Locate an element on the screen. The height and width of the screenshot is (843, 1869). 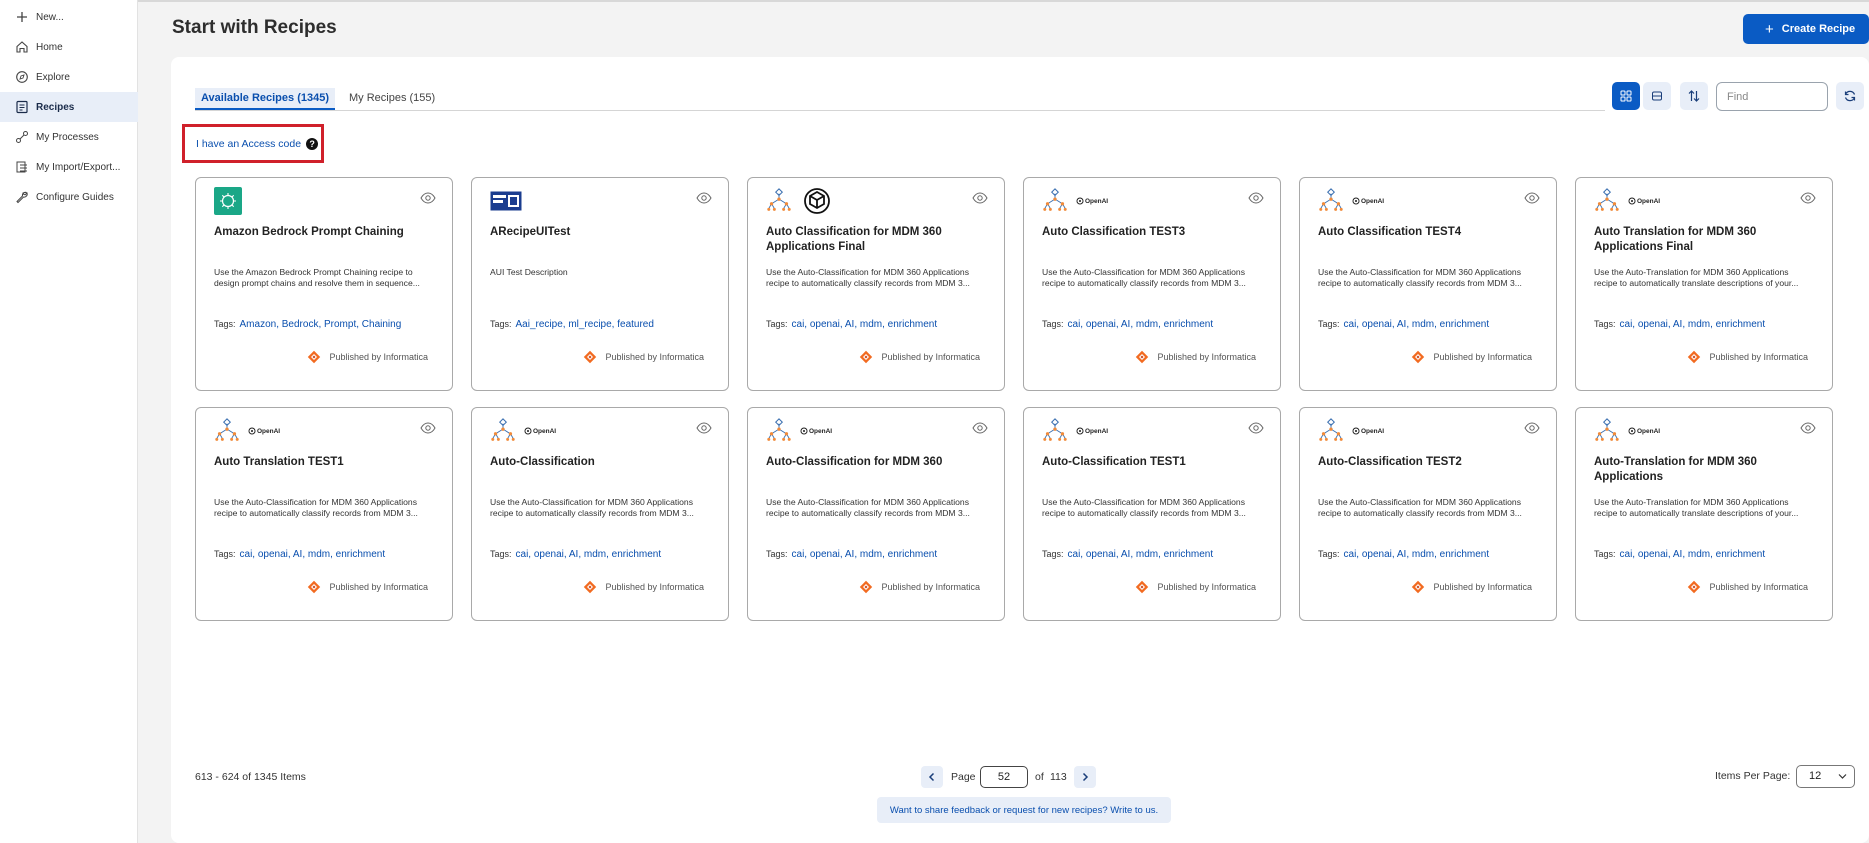
tab-my-recipes: My Recipes (155) is located at coordinates (392, 99).